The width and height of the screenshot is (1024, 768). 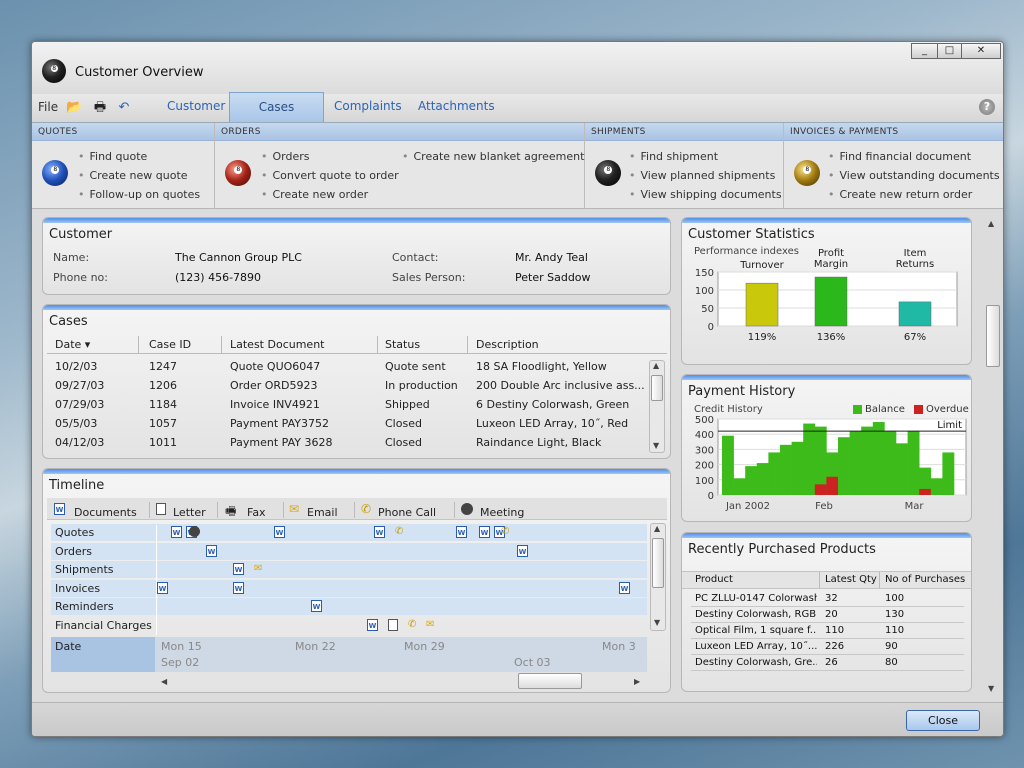 What do you see at coordinates (133, 175) in the screenshot?
I see `create-new-quote-link: Create new quote` at bounding box center [133, 175].